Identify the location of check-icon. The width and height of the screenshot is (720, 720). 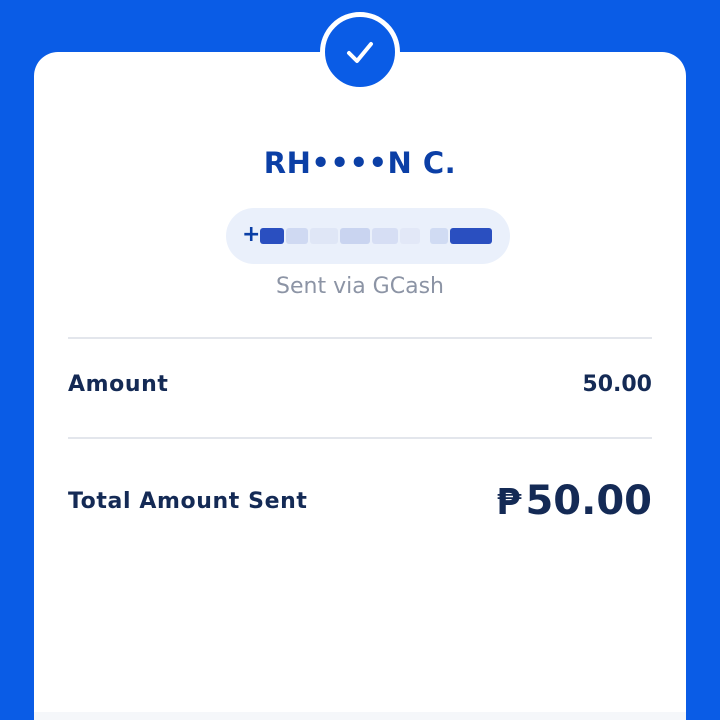
(360, 52).